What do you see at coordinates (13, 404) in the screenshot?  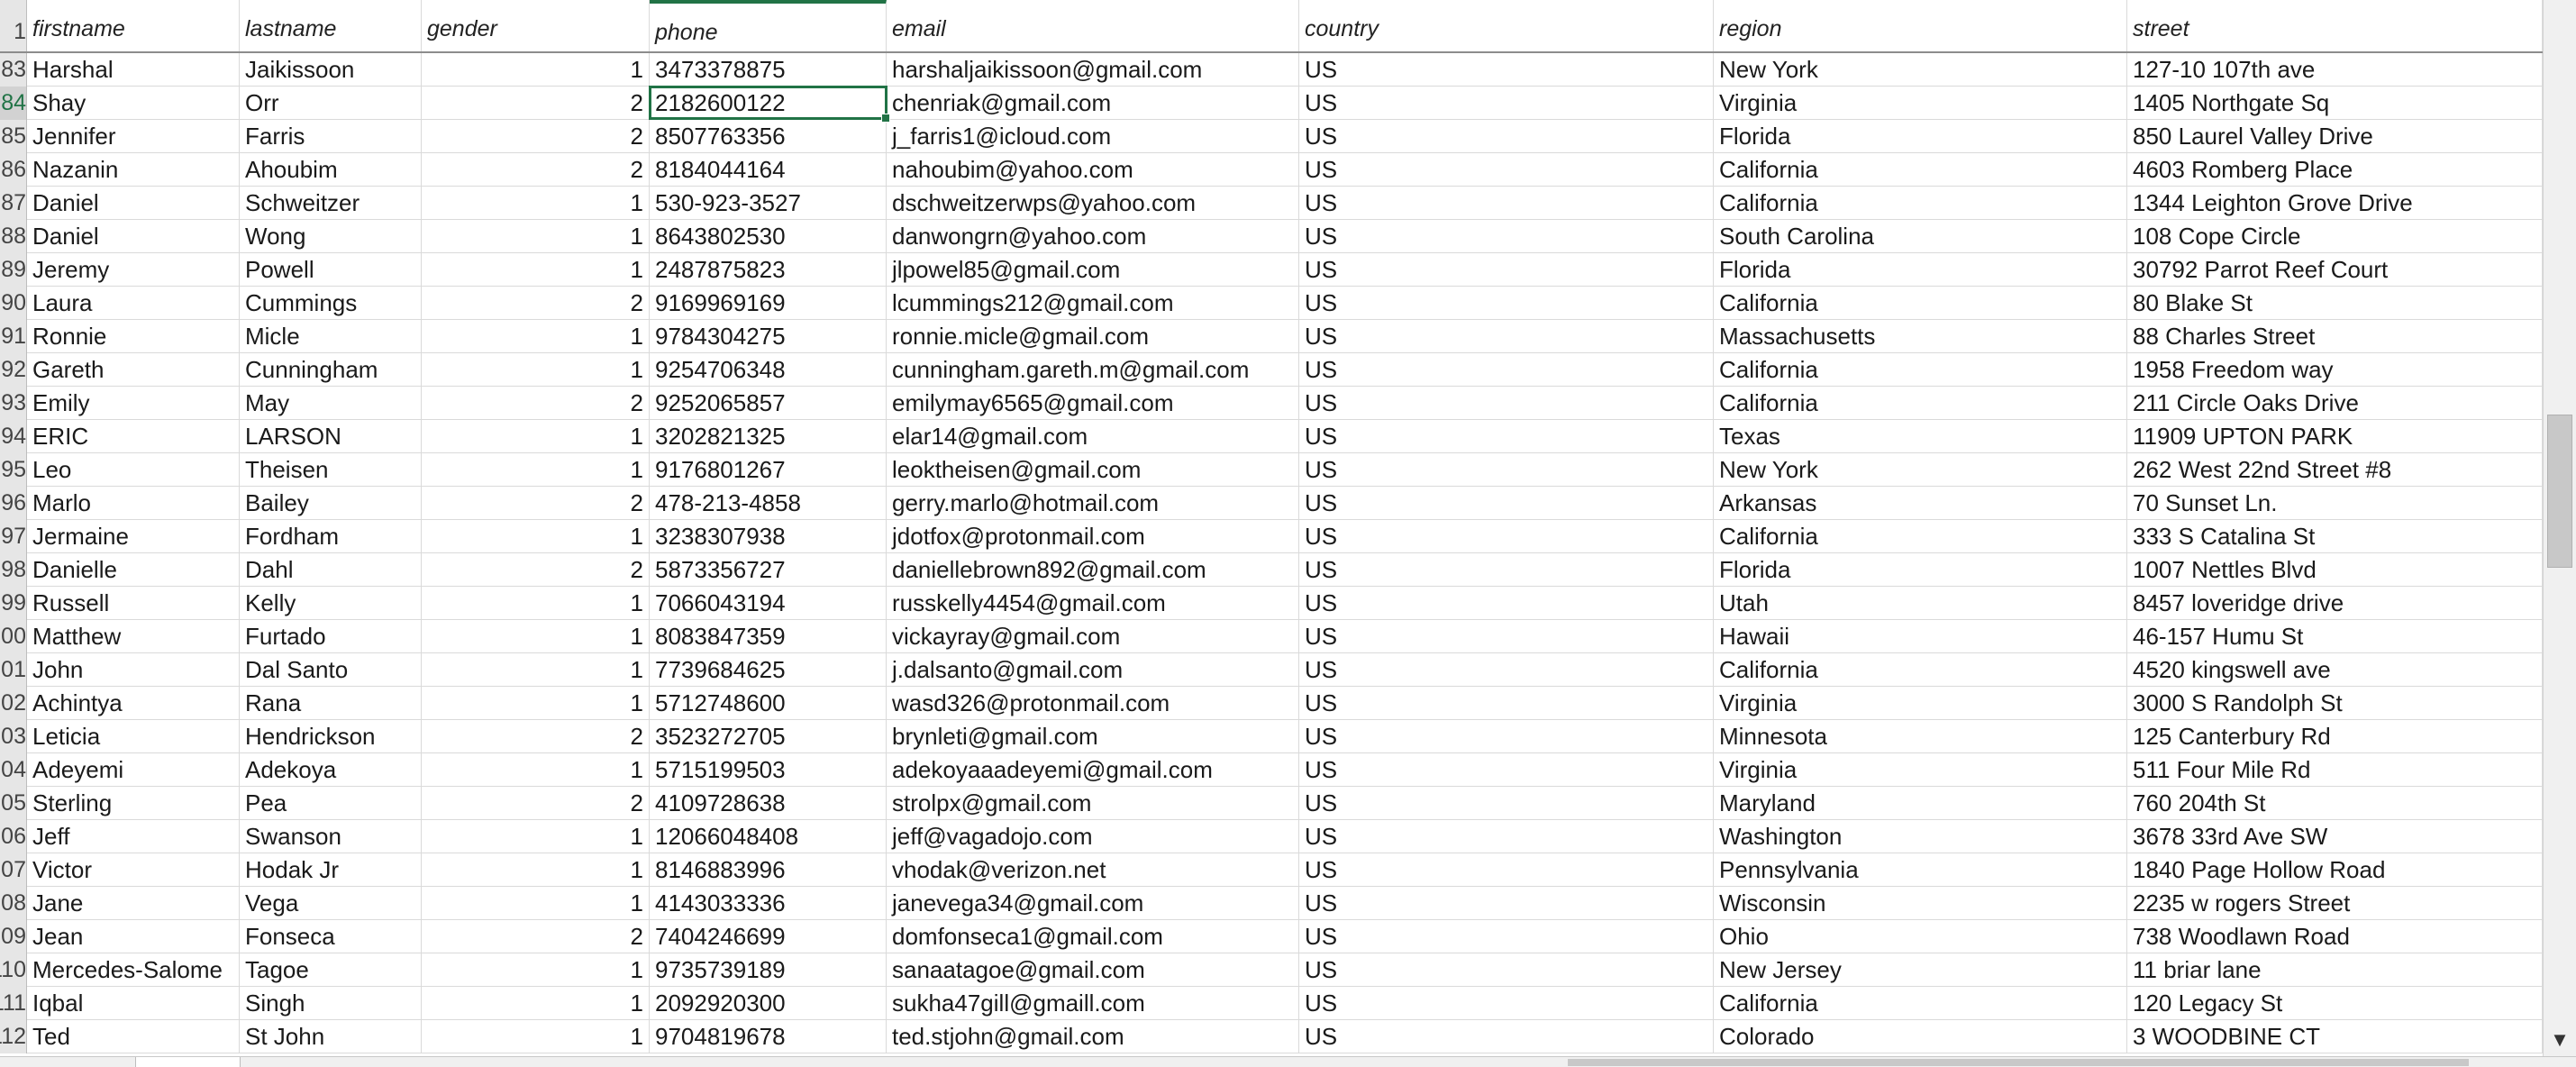 I see `row-number: 93` at bounding box center [13, 404].